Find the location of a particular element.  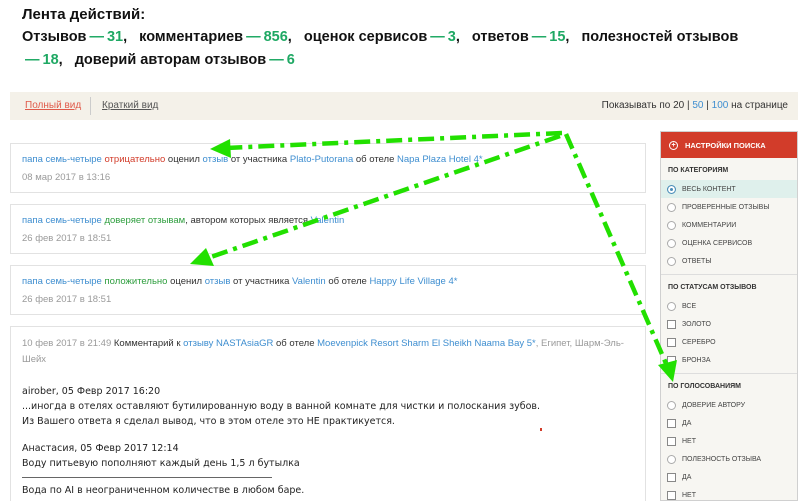

hotel-link: Napa Plaza Hotel 4* is located at coordinates (440, 159).